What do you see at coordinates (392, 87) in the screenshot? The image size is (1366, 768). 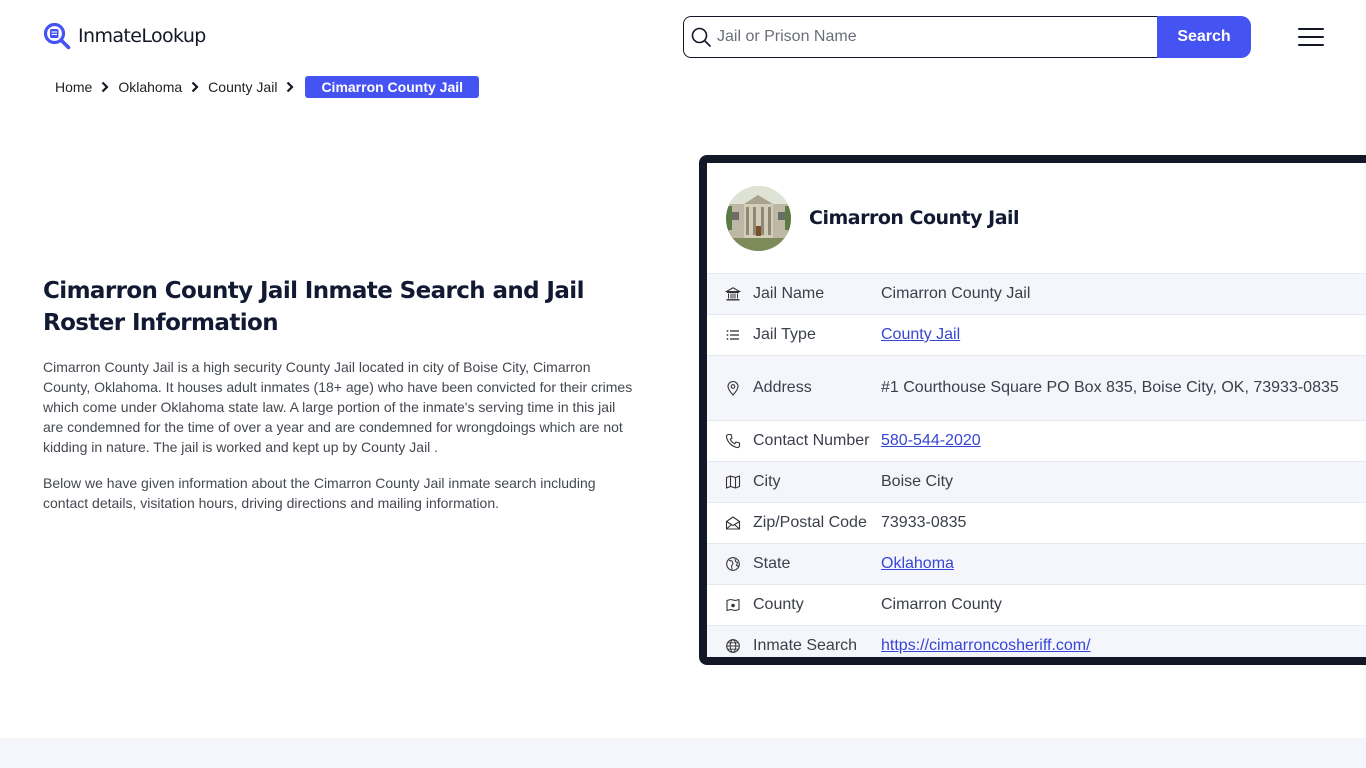 I see `breadcrumb-current: Cimarron County Jail` at bounding box center [392, 87].